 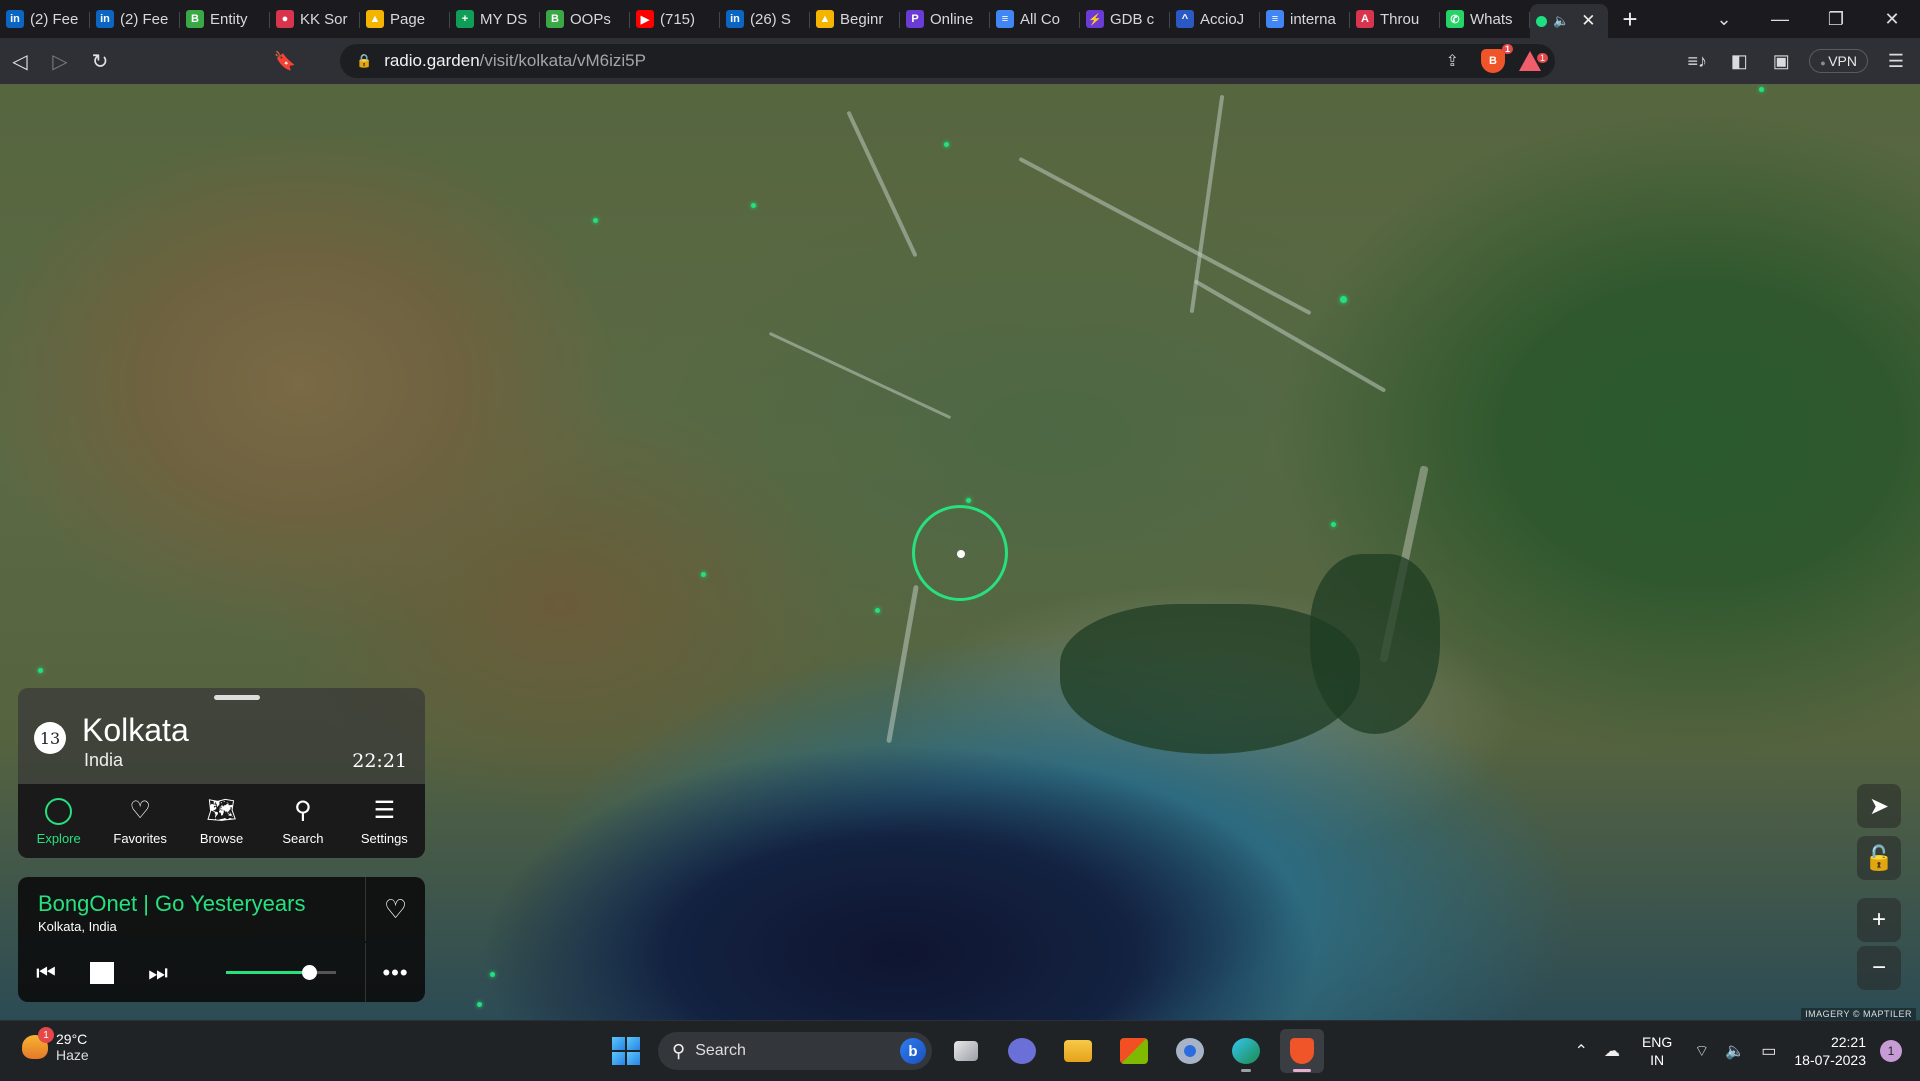 What do you see at coordinates (1701, 1051) in the screenshot?
I see `wifi-icon: ⌔` at bounding box center [1701, 1051].